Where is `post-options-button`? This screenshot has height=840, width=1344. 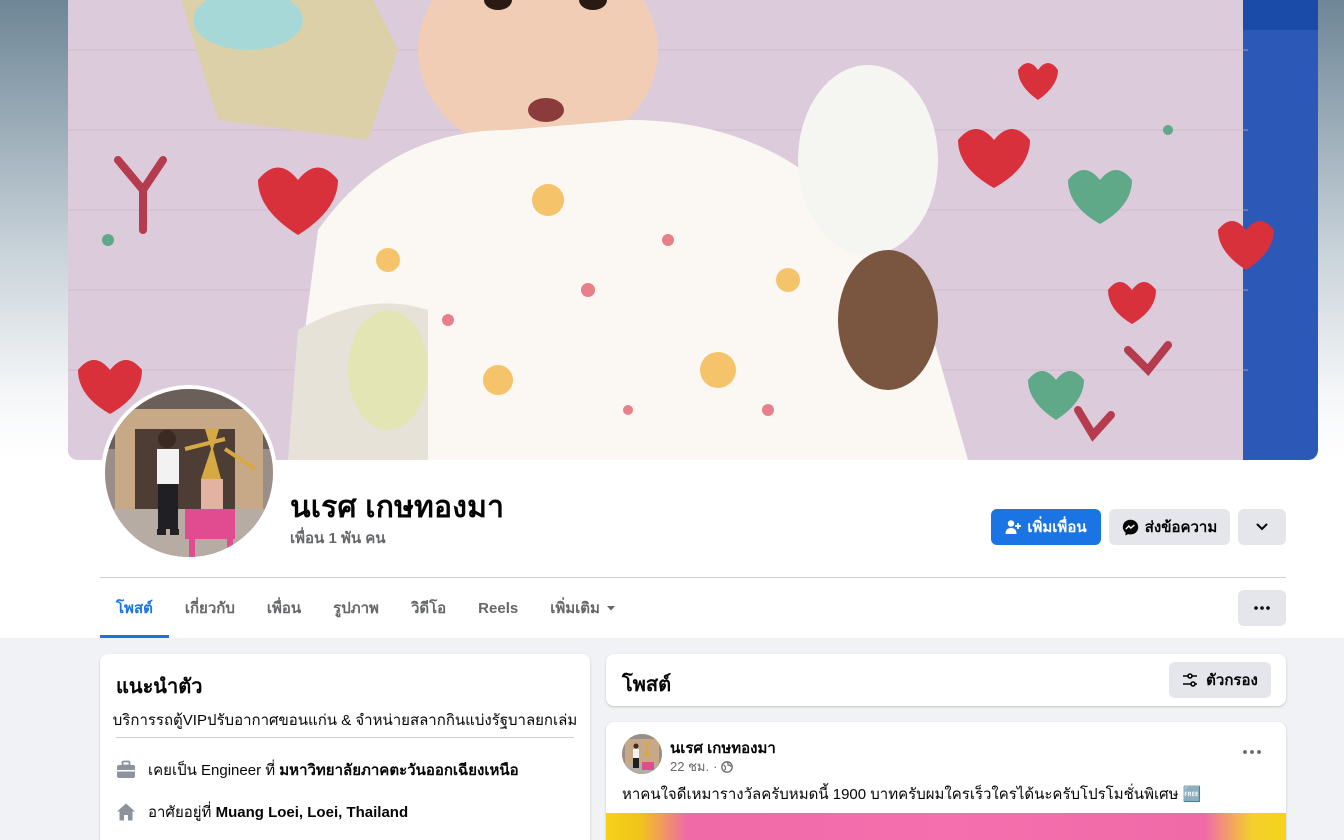
post-options-button is located at coordinates (1252, 752).